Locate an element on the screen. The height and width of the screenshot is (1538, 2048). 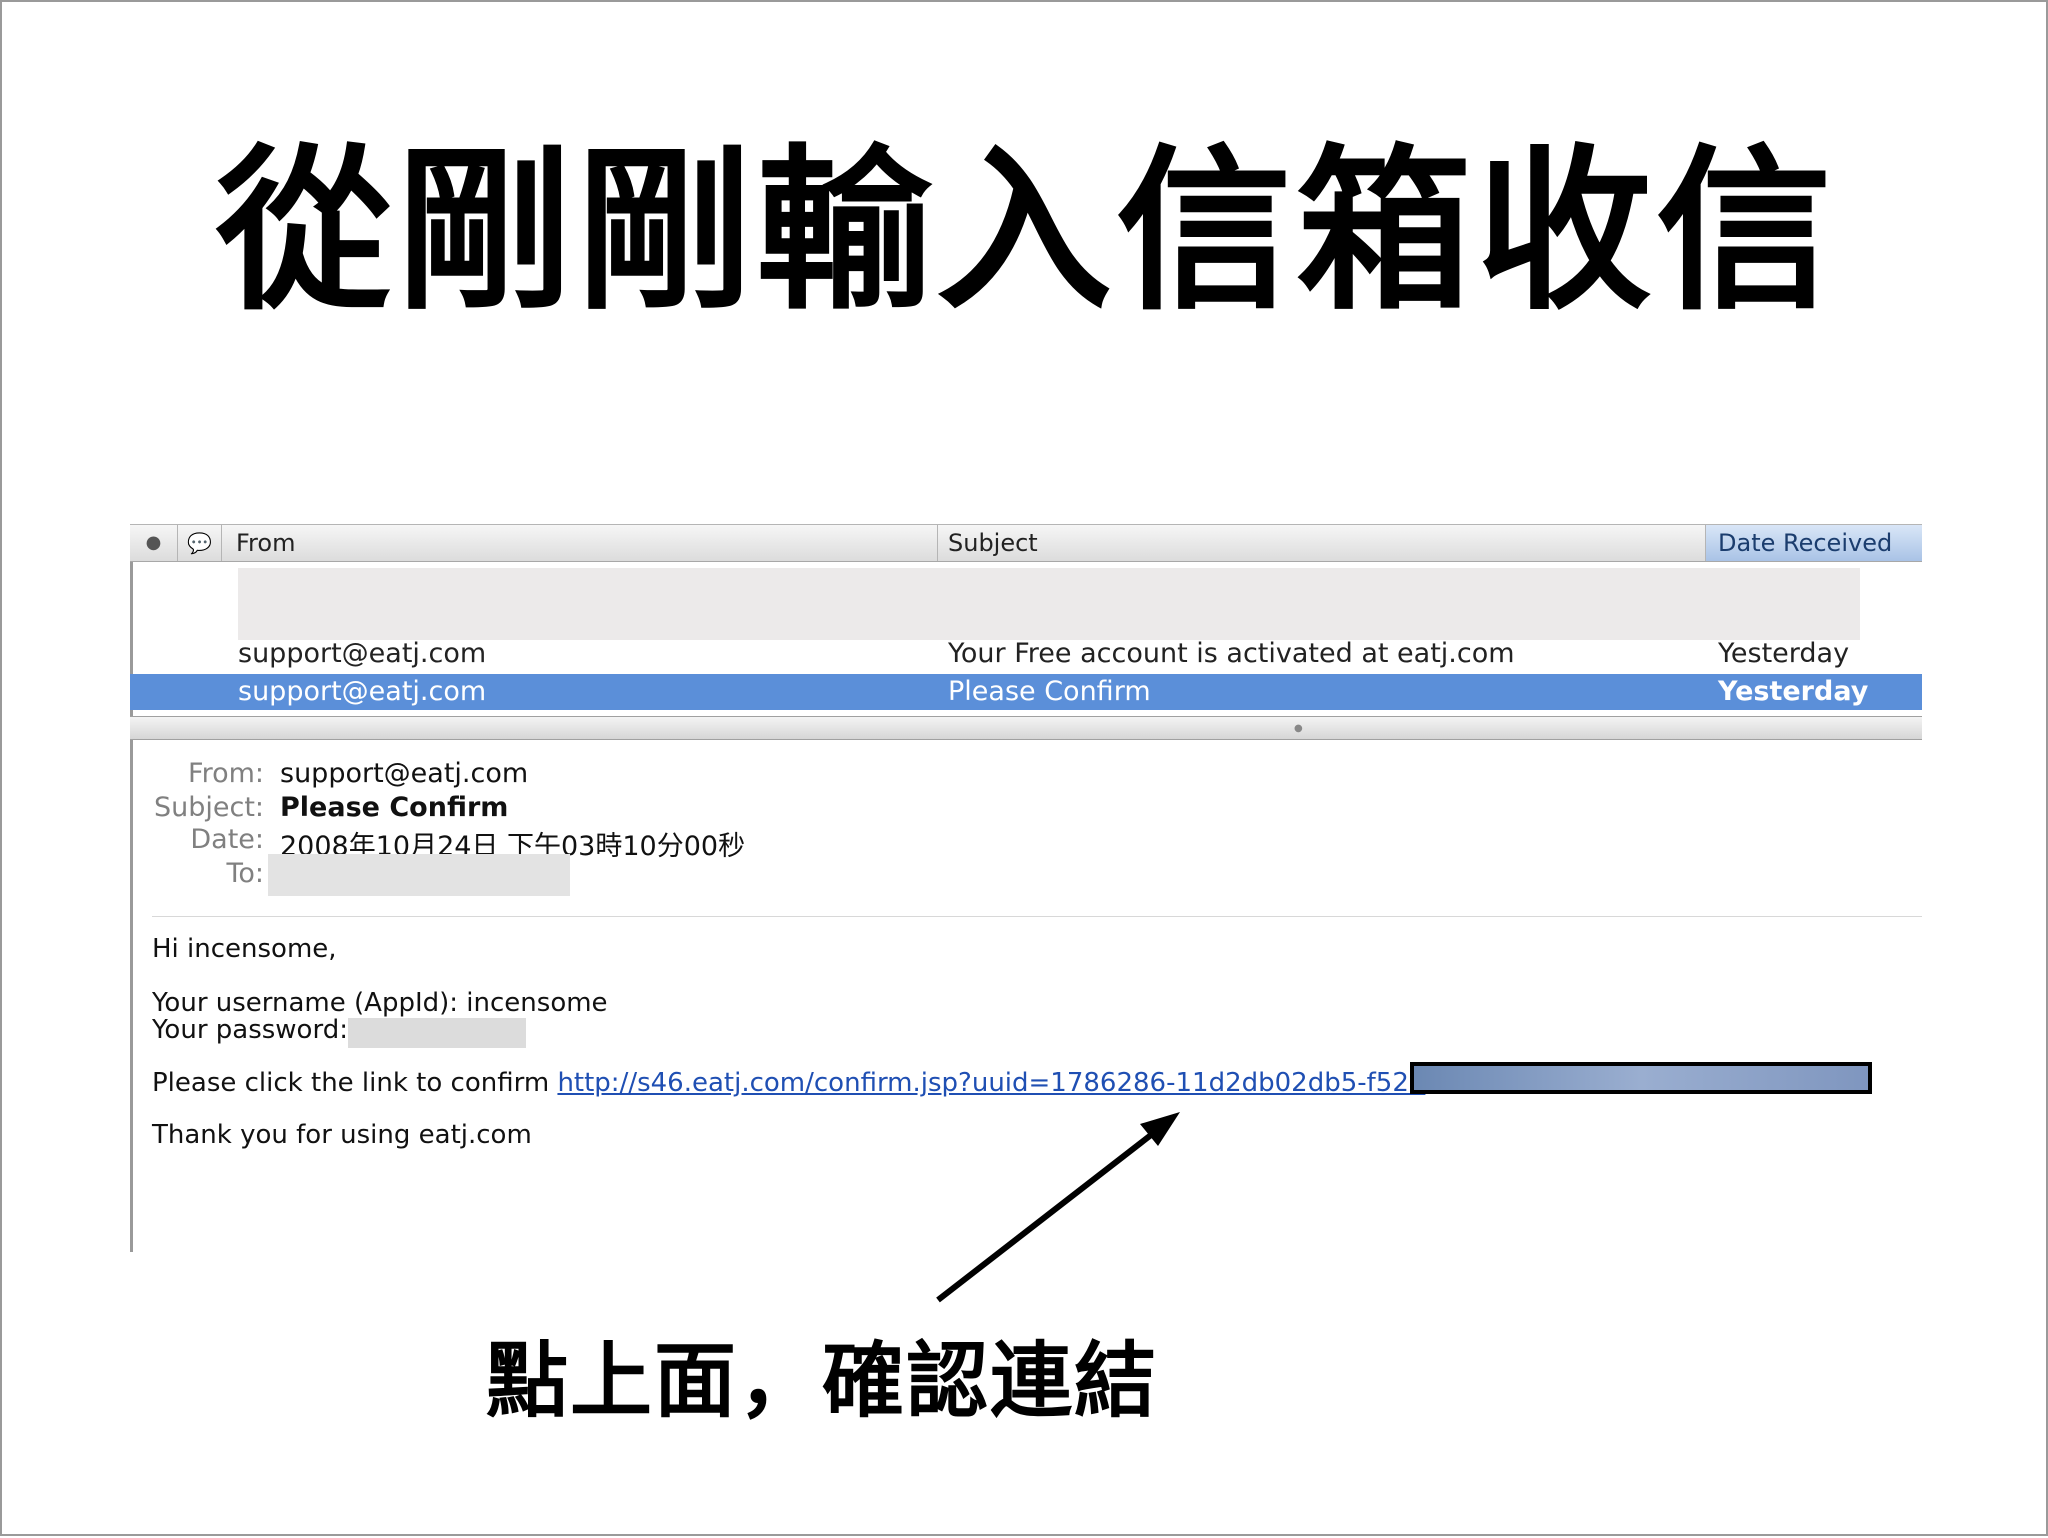
to-redacted is located at coordinates (419, 875).